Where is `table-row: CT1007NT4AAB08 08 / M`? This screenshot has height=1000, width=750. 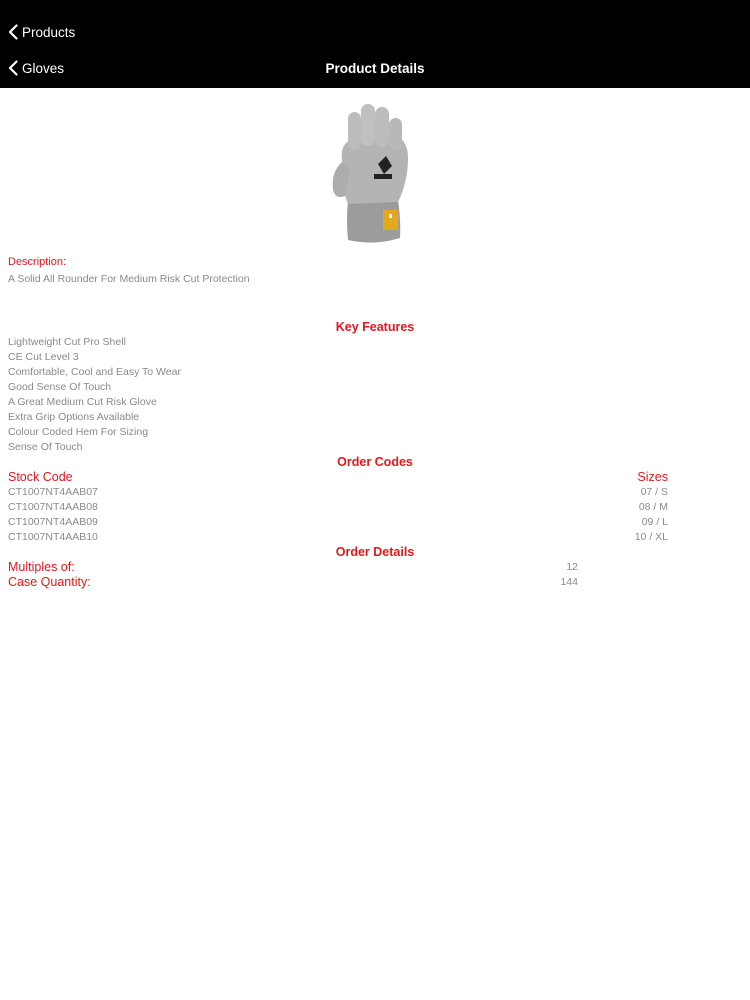
table-row: CT1007NT4AAB08 08 / M is located at coordinates (338, 507).